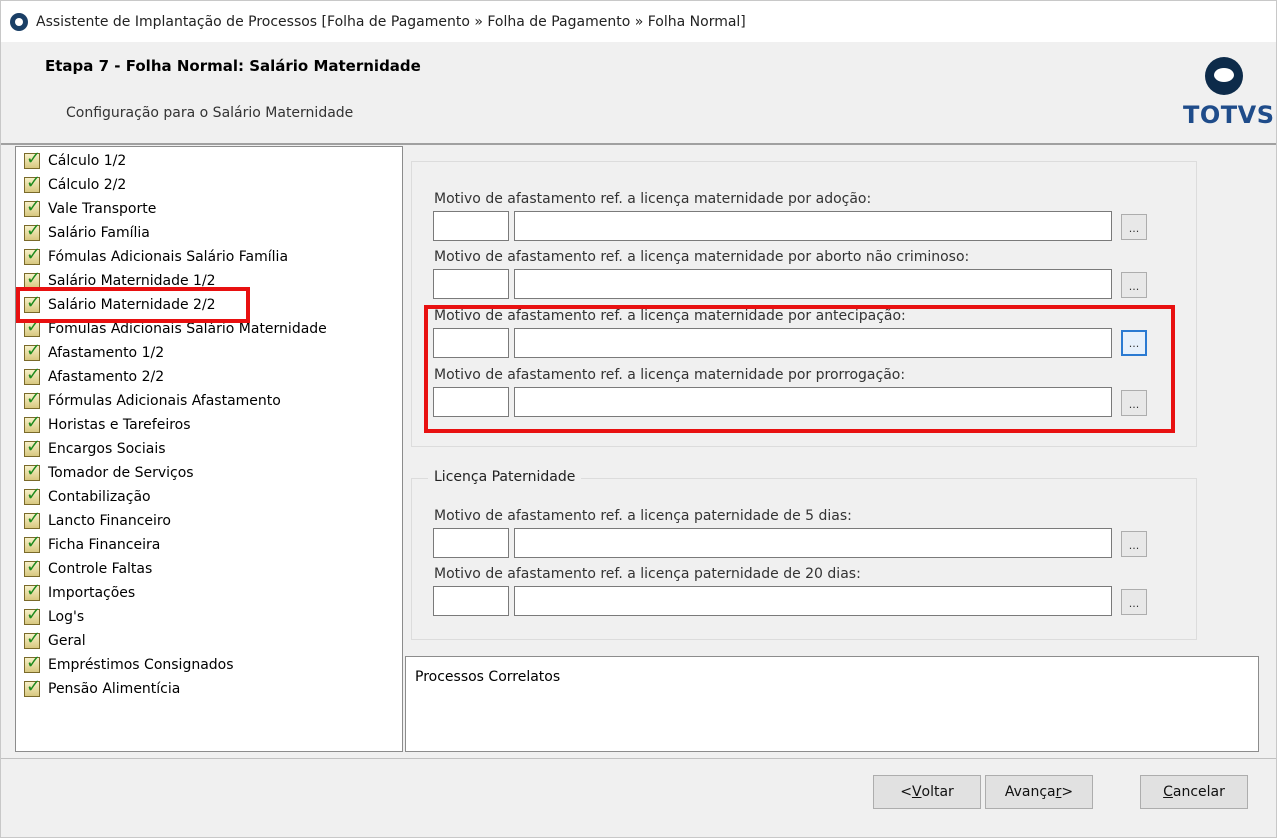 Image resolution: width=1277 pixels, height=838 pixels. I want to click on next-button-prefix: Avança, so click(1030, 792).